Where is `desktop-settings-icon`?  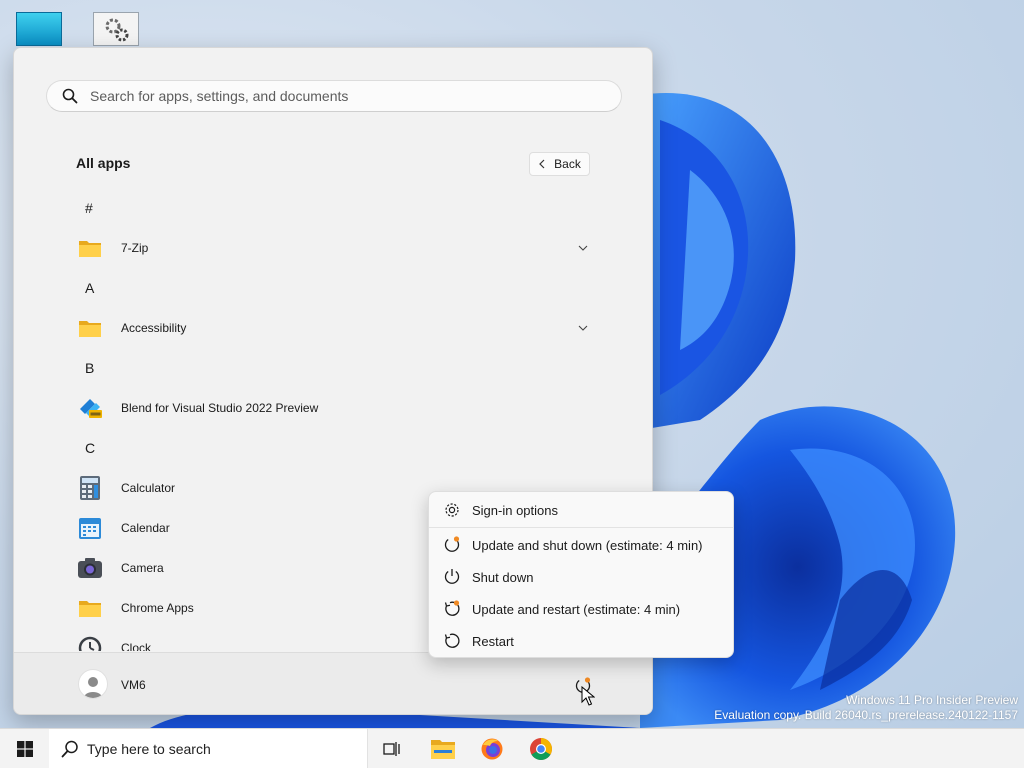
desktop-settings-icon is located at coordinates (116, 29).